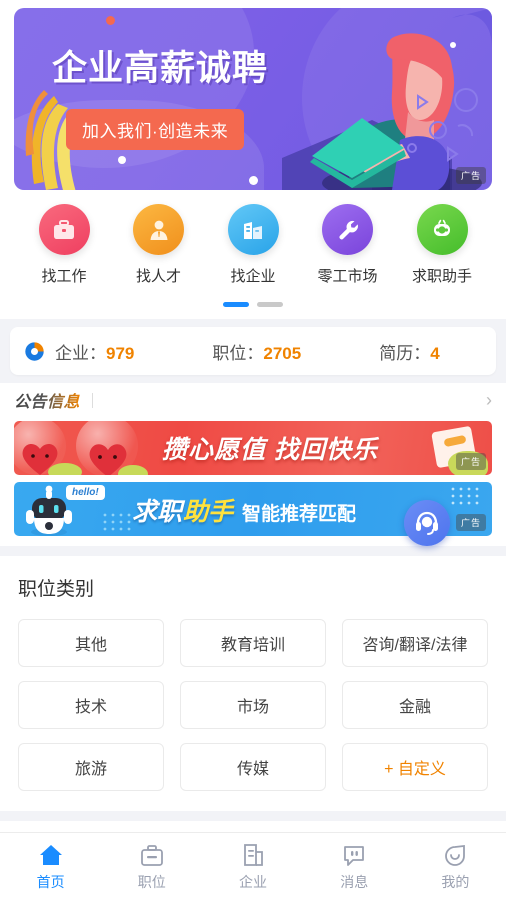 The height and width of the screenshot is (900, 506). Describe the element at coordinates (253, 302) in the screenshot. I see `quicknav-pager` at that location.